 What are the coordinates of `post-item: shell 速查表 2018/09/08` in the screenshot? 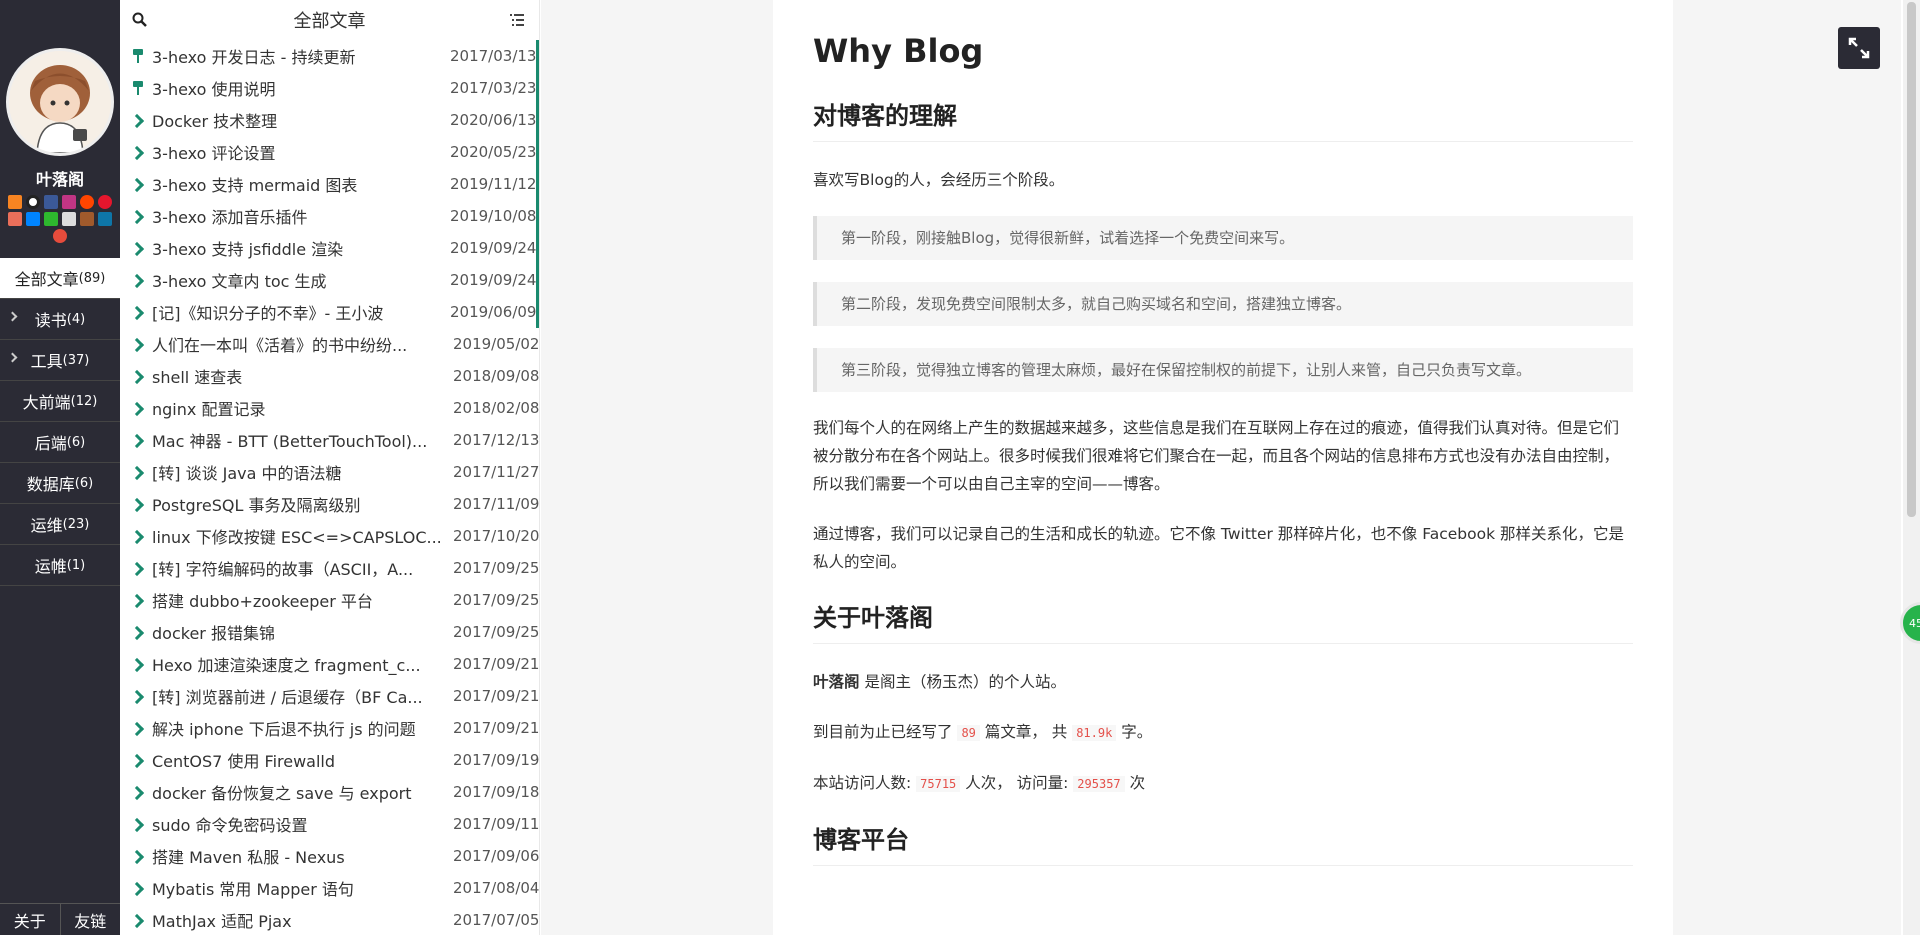 It's located at (329, 376).